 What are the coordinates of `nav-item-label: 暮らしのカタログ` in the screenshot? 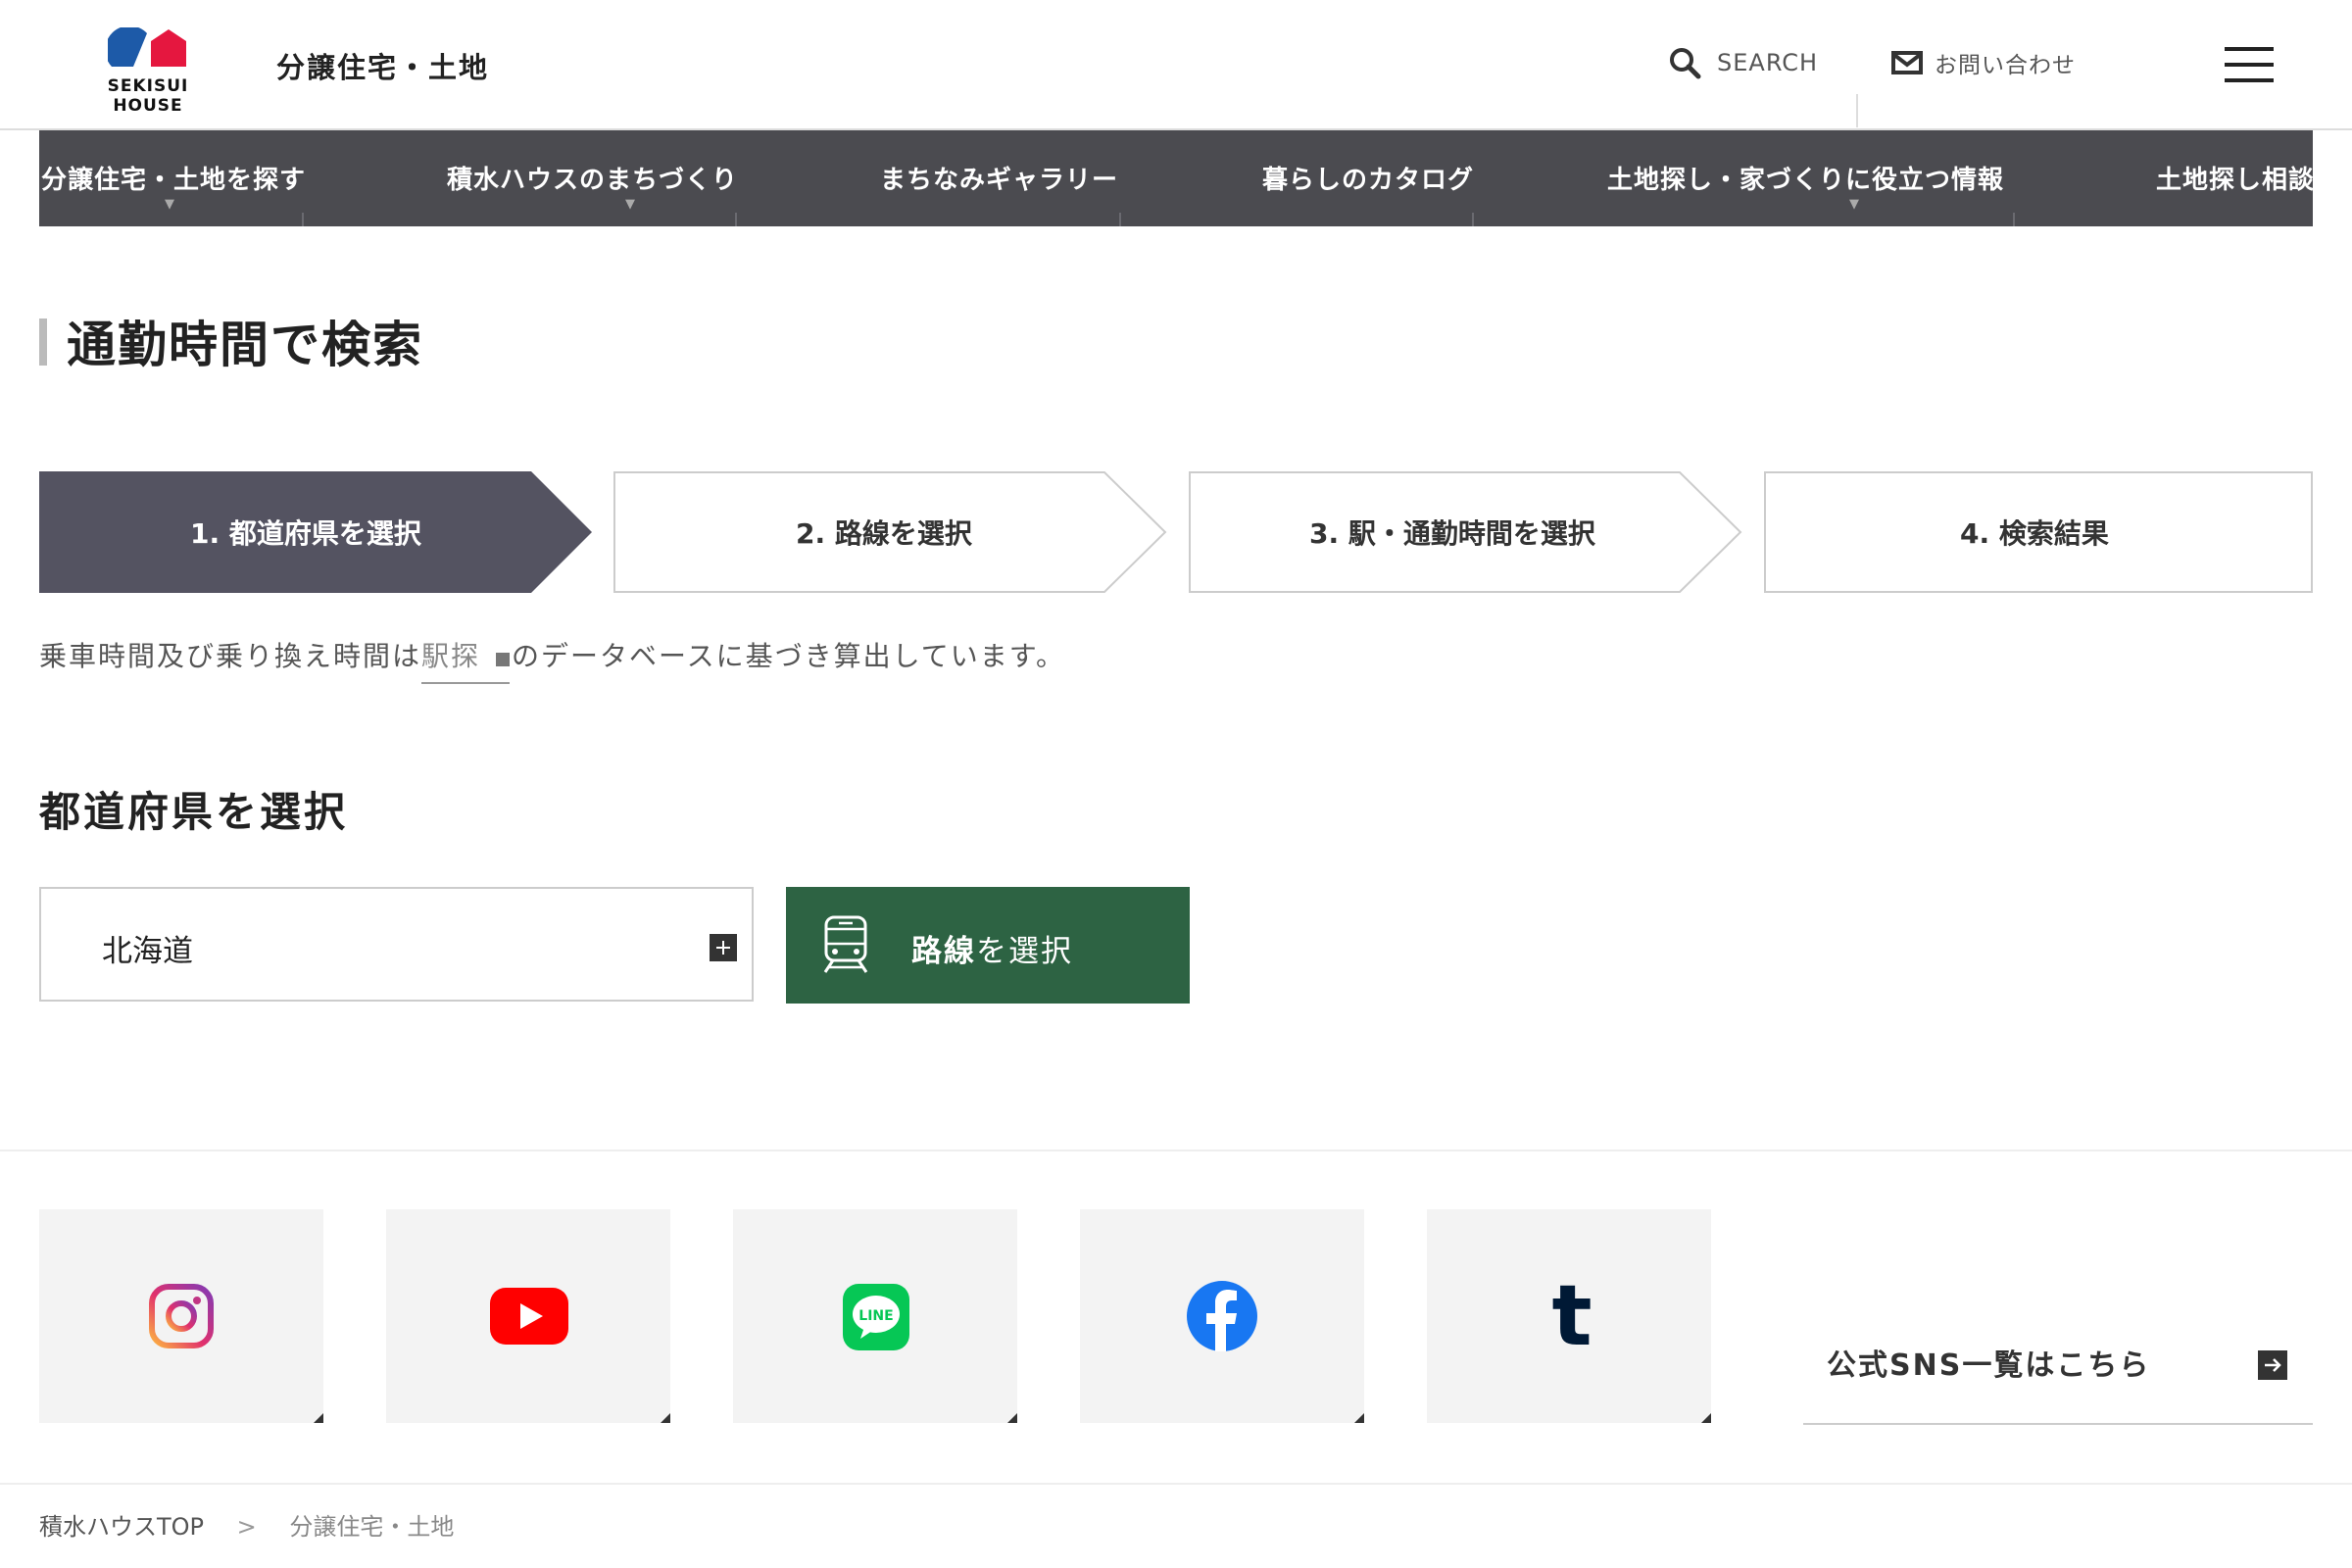 It's located at (1368, 180).